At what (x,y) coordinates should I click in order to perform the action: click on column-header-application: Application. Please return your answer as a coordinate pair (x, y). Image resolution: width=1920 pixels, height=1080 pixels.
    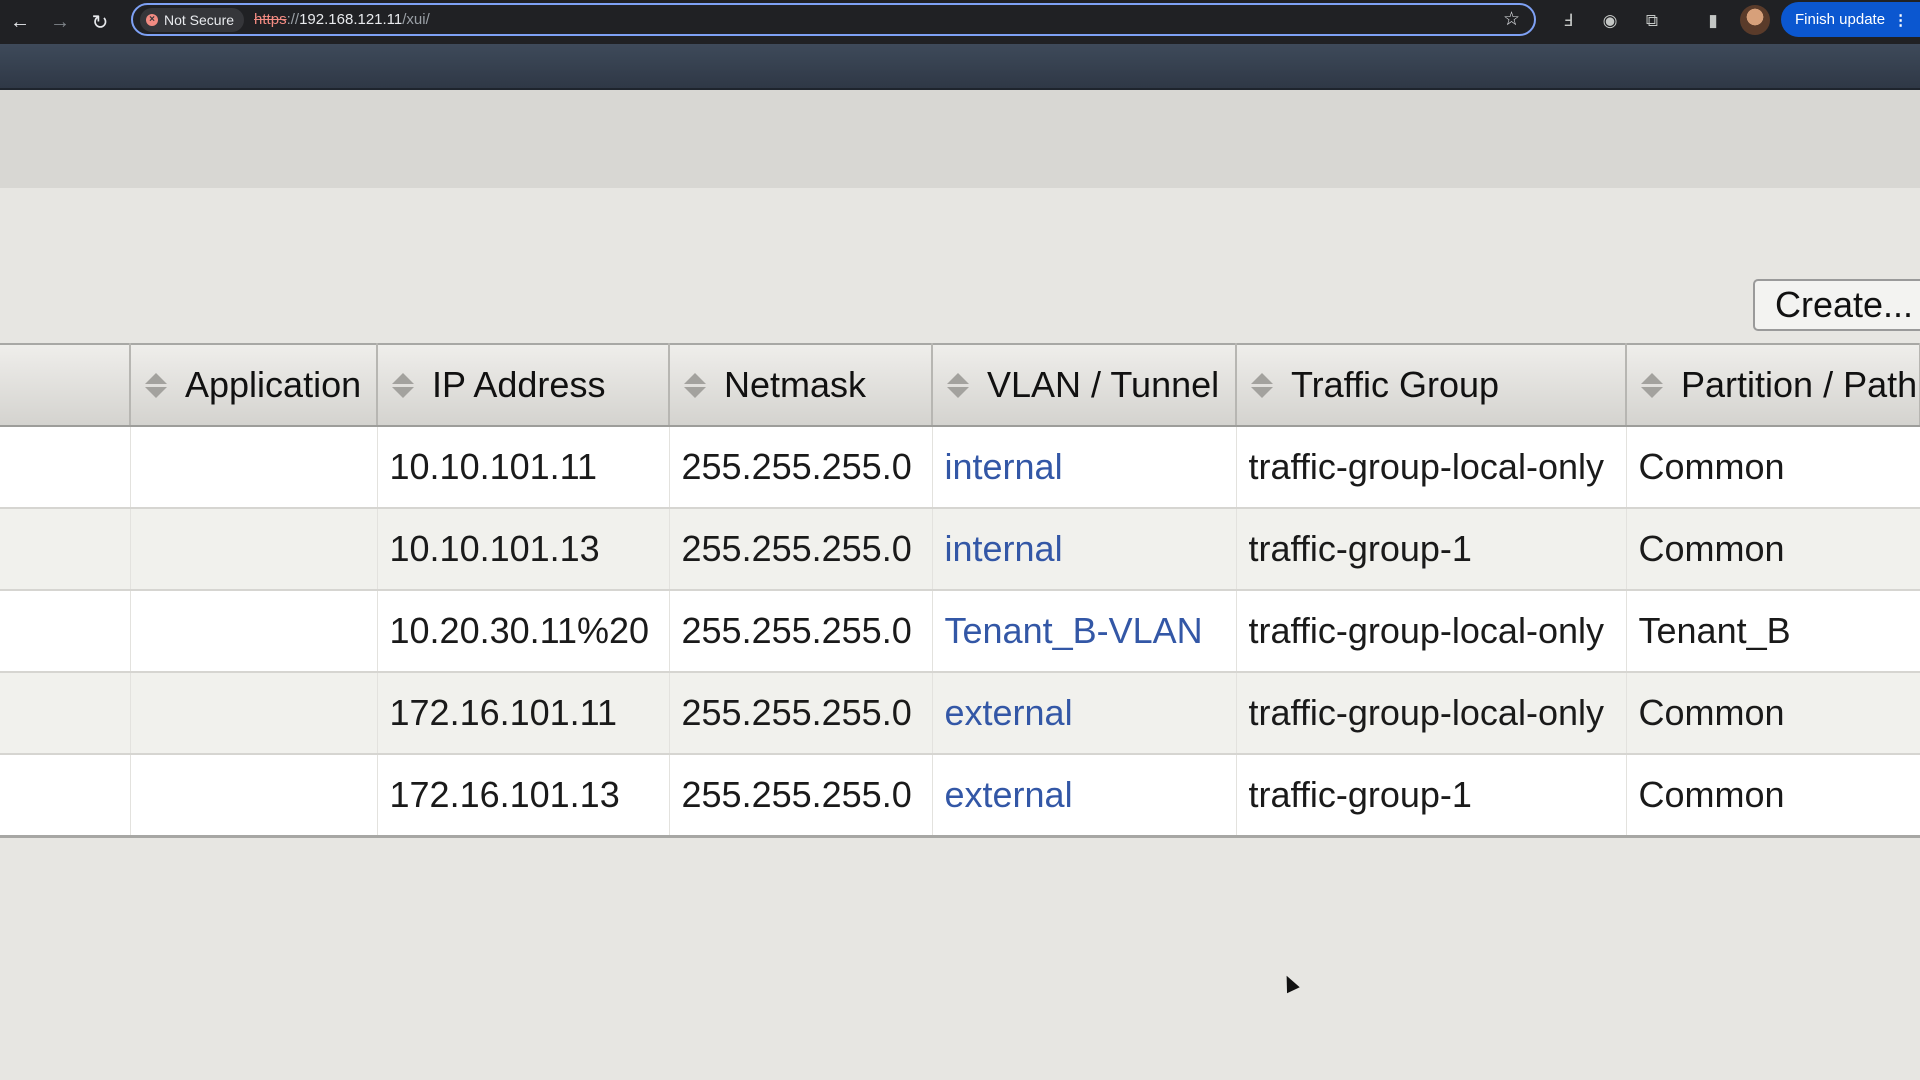
    Looking at the image, I should click on (254, 385).